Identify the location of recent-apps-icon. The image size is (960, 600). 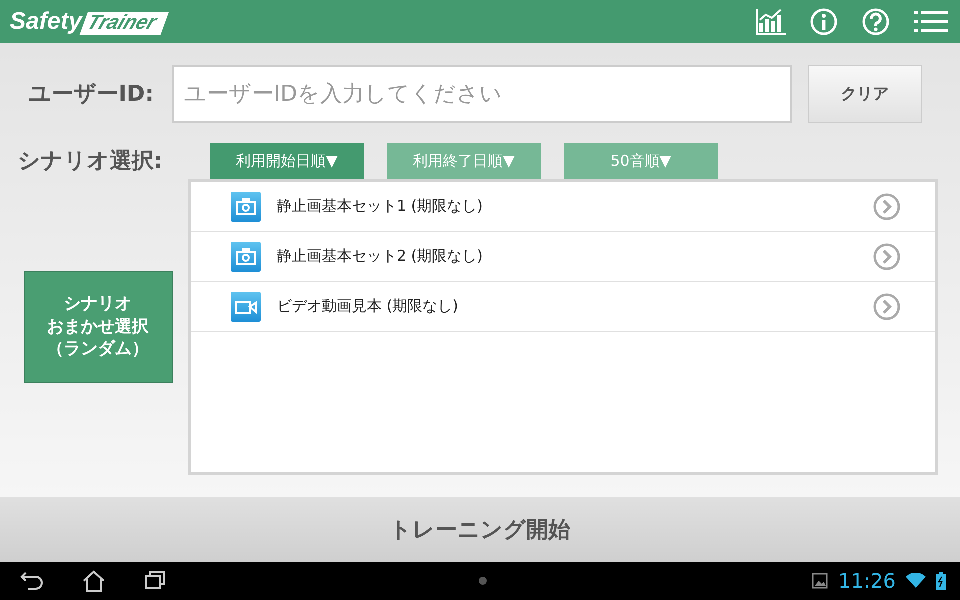
(155, 580).